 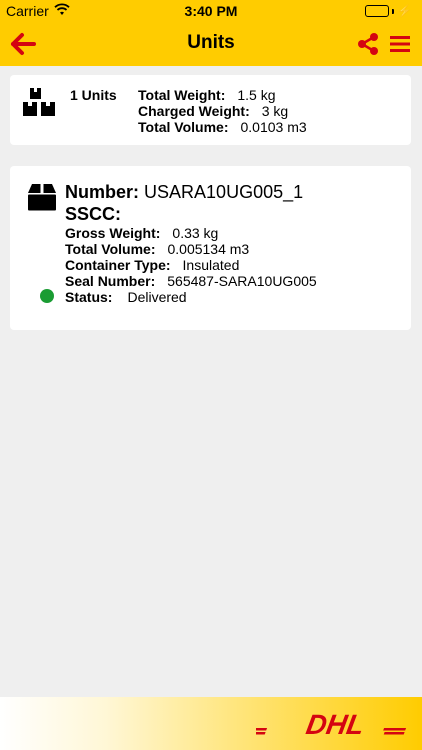 What do you see at coordinates (368, 44) in the screenshot?
I see `share-icon` at bounding box center [368, 44].